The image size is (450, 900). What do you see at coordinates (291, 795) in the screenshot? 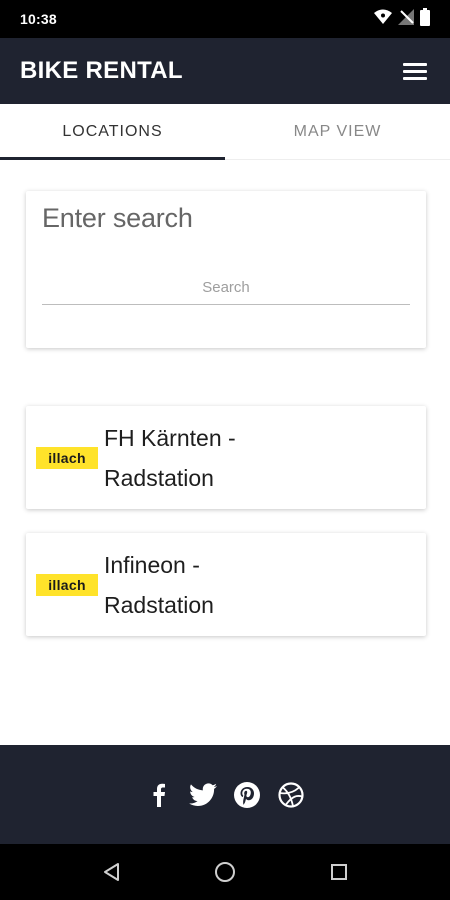
I see `dribbble-icon` at bounding box center [291, 795].